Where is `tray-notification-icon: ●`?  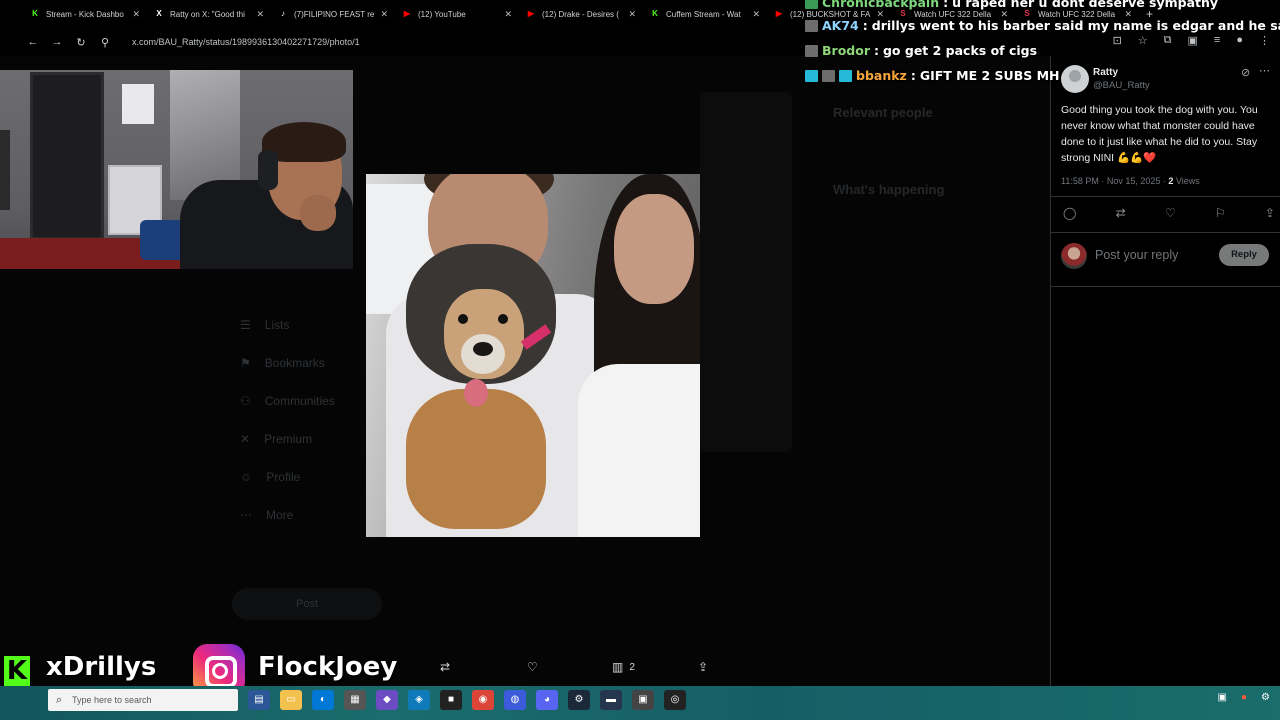 tray-notification-icon: ● is located at coordinates (1244, 697).